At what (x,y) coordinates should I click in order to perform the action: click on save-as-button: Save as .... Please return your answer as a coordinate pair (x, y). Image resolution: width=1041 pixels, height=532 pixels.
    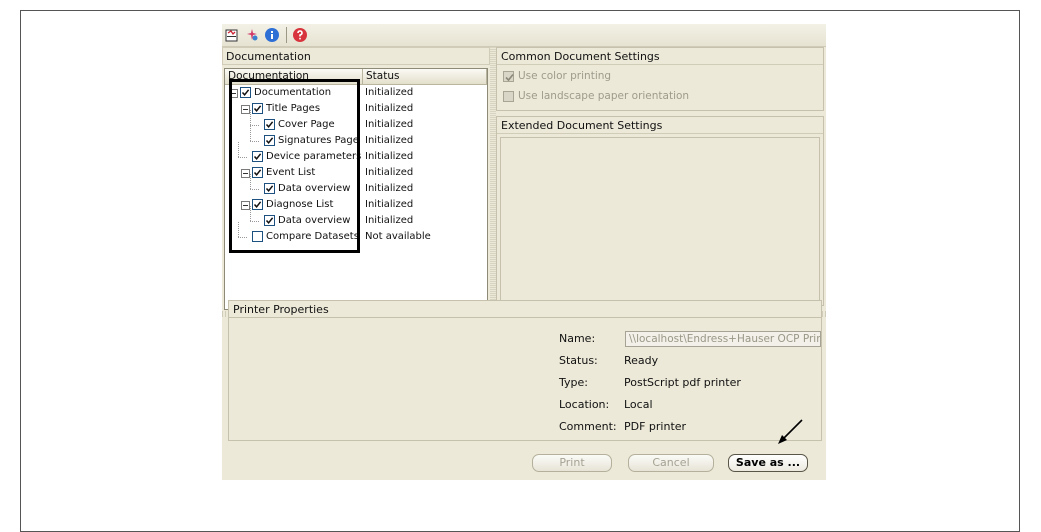
    Looking at the image, I should click on (768, 463).